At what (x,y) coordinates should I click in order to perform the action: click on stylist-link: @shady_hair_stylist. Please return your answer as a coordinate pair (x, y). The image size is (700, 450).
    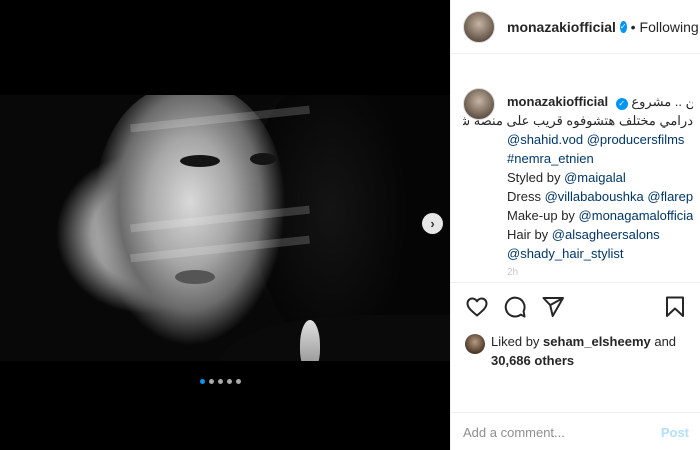
    Looking at the image, I should click on (600, 253).